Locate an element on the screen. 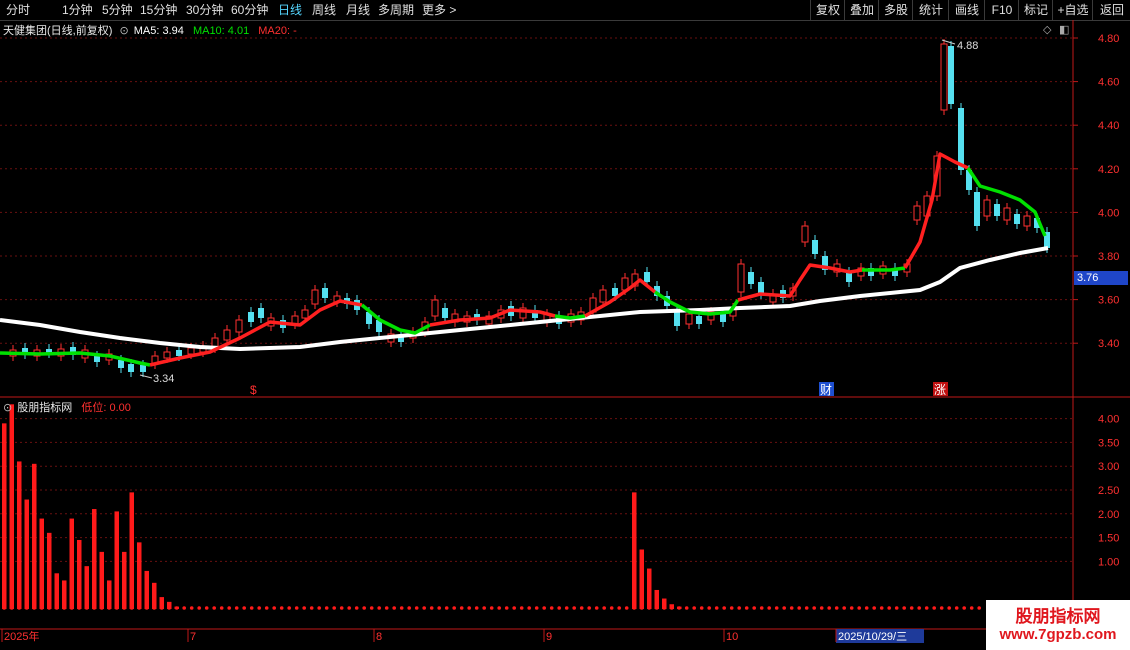 This screenshot has width=1130, height=650. price-tick-label: 3.80 is located at coordinates (1108, 257).